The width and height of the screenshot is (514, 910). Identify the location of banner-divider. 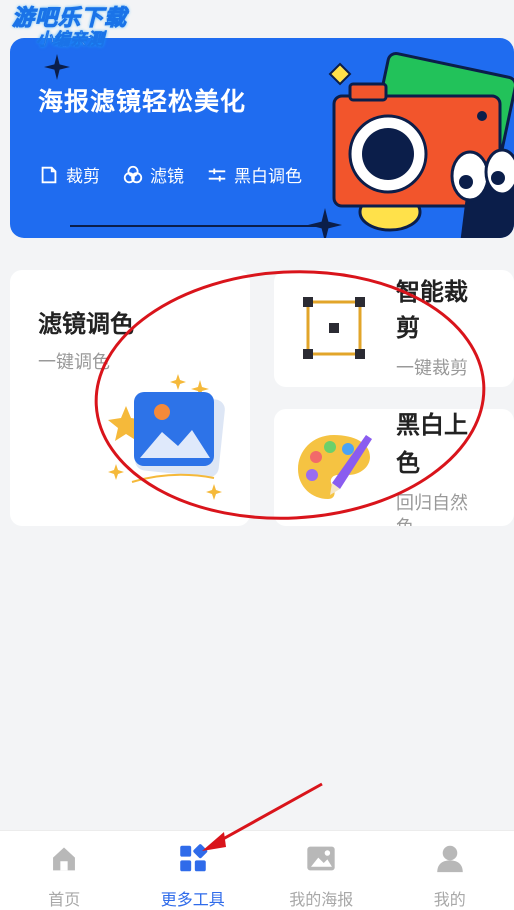
(200, 226).